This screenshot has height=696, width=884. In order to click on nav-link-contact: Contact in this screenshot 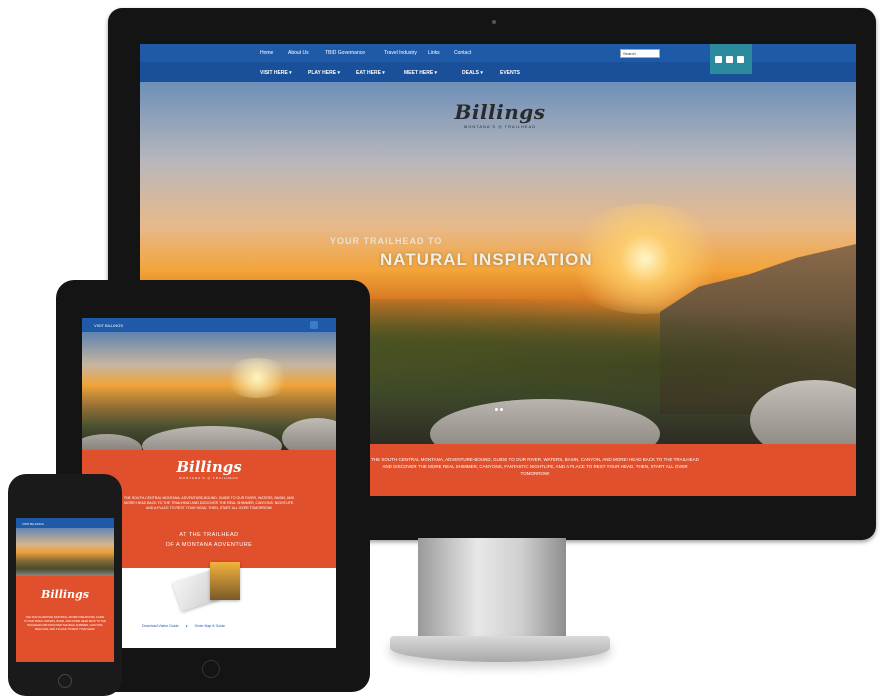, I will do `click(462, 53)`.